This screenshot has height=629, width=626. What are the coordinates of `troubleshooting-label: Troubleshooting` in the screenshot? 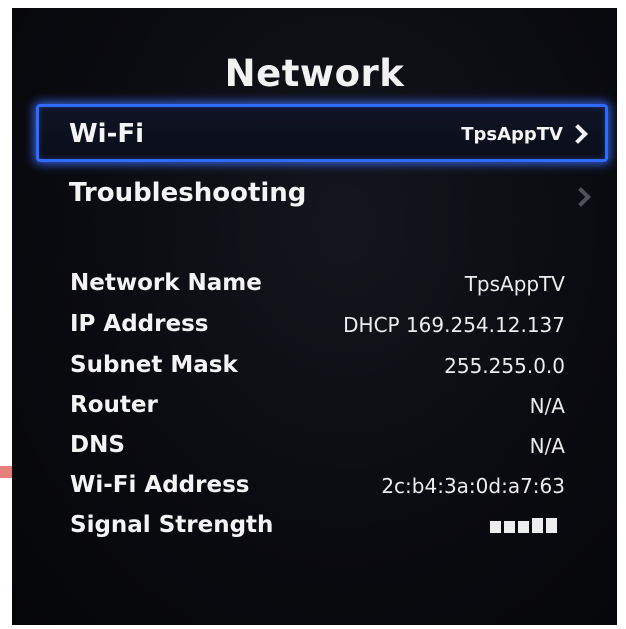 It's located at (188, 193).